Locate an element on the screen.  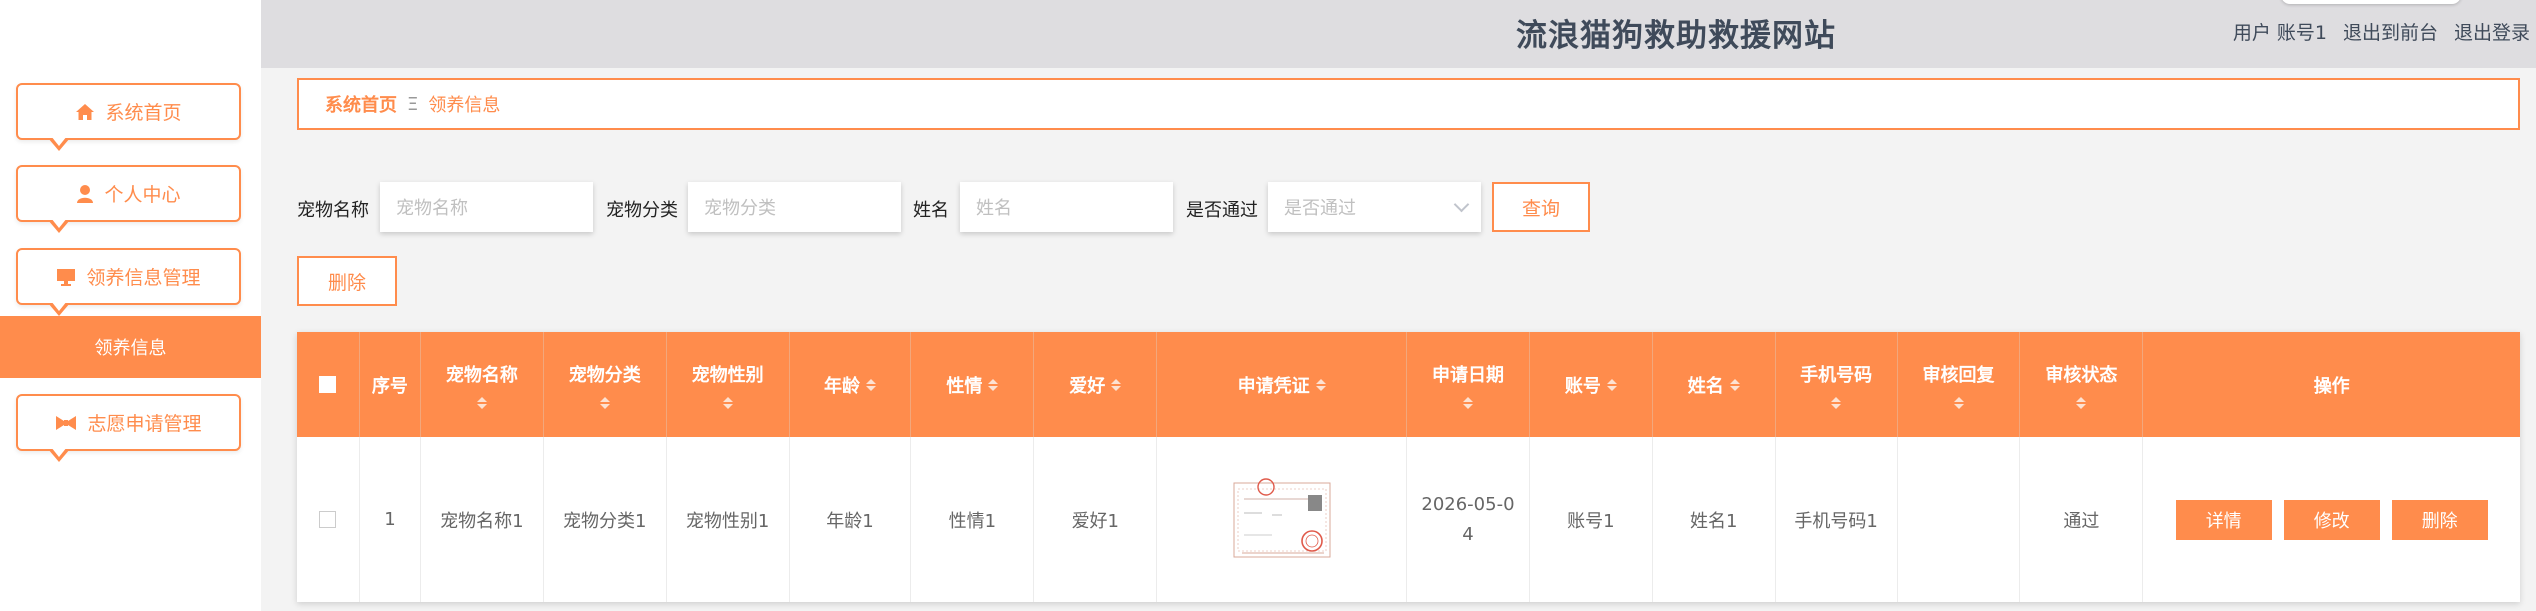
breadcrumb-home: 系统首页 is located at coordinates (361, 104).